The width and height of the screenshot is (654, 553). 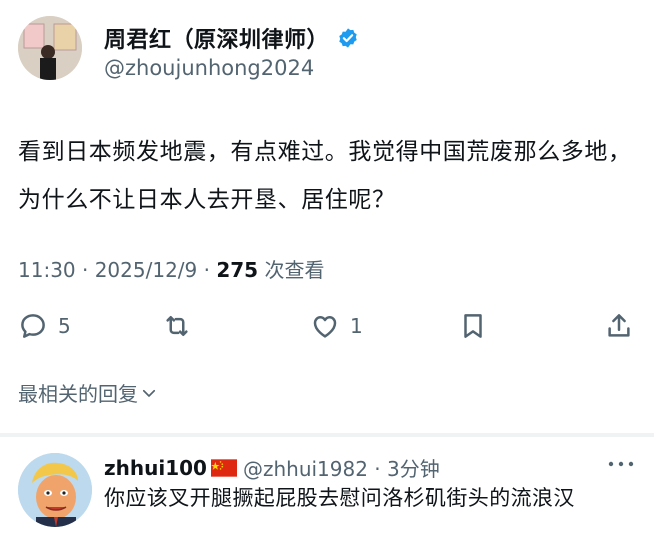 I want to click on reply-icon, so click(x=33, y=326).